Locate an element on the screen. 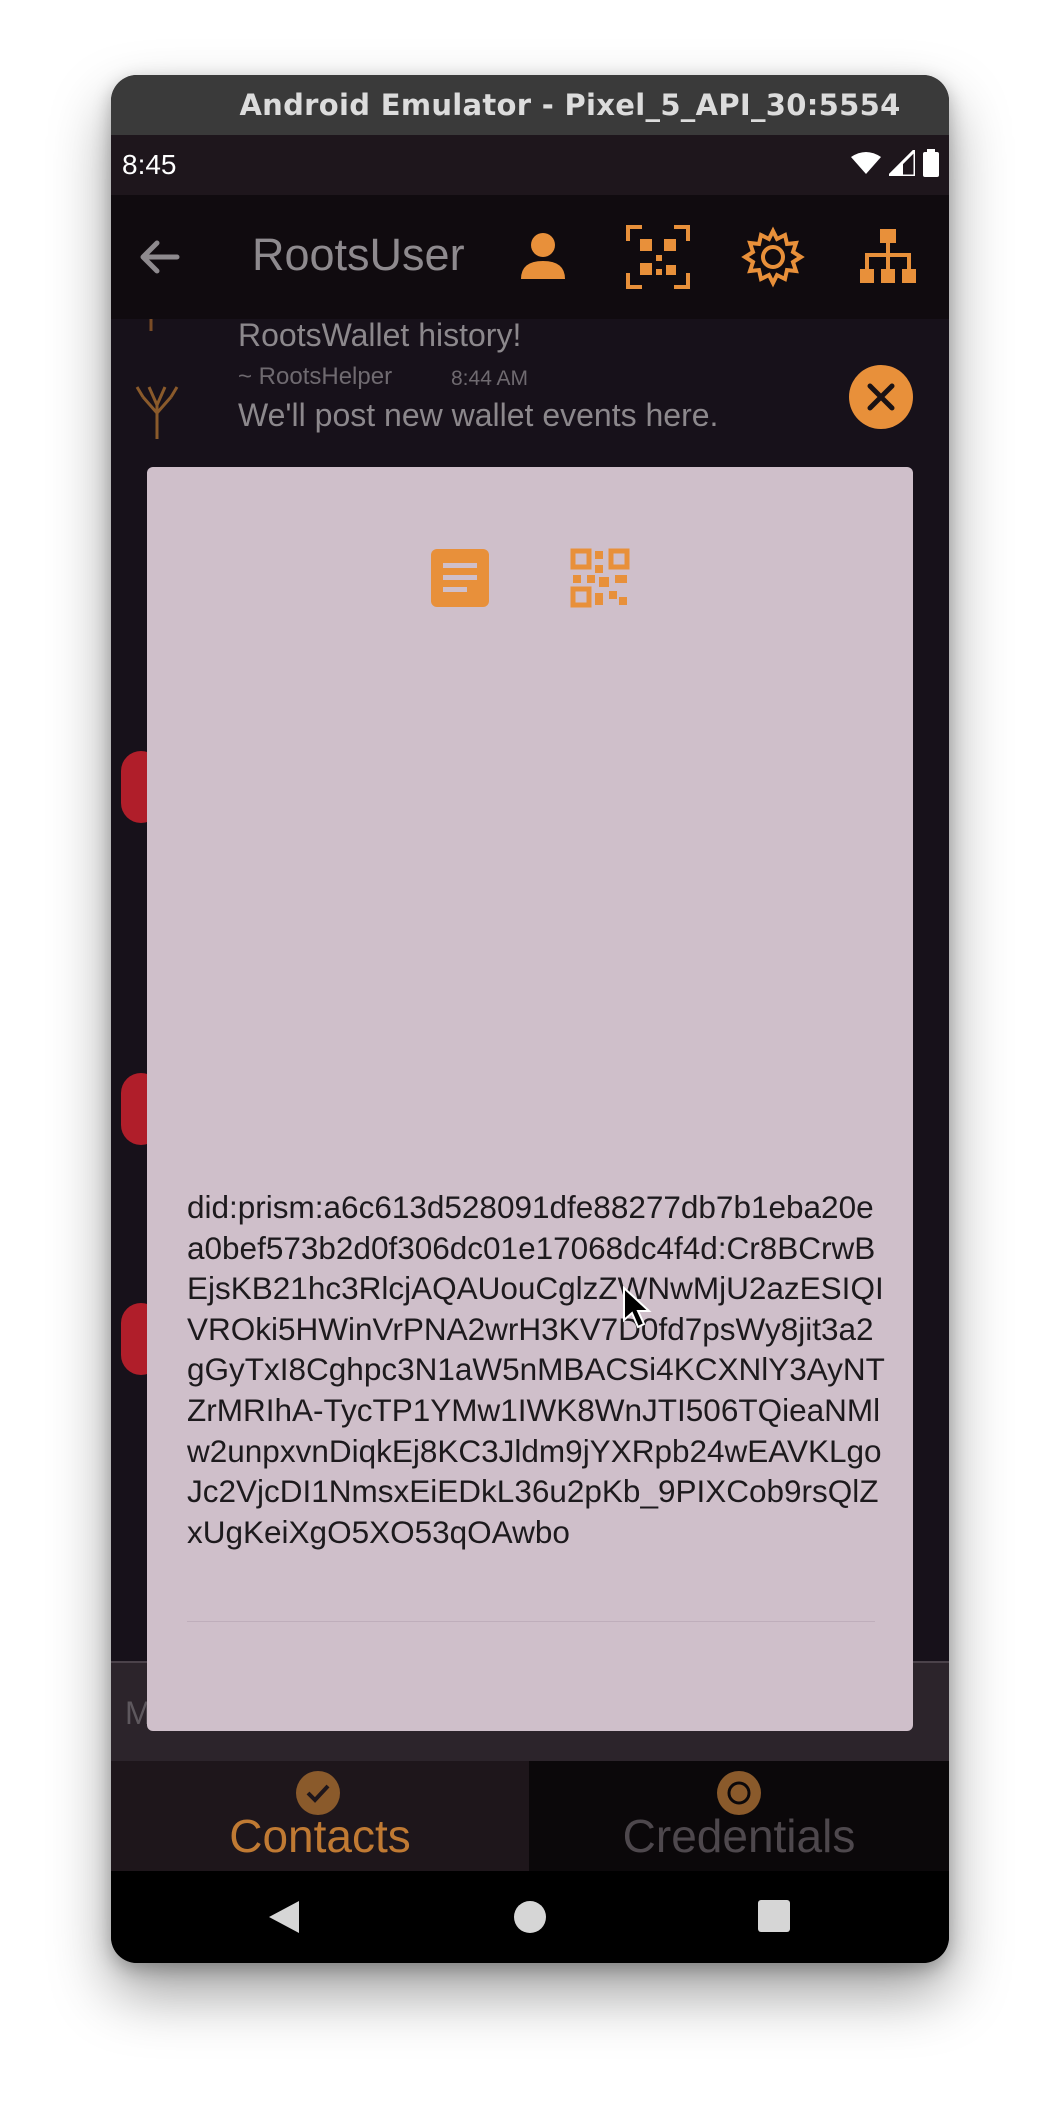 The image size is (1060, 2112). qr-code-icon is located at coordinates (600, 578).